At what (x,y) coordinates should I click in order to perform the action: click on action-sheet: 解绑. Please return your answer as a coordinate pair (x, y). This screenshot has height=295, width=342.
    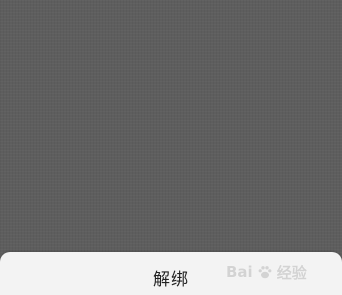
    Looking at the image, I should click on (171, 273).